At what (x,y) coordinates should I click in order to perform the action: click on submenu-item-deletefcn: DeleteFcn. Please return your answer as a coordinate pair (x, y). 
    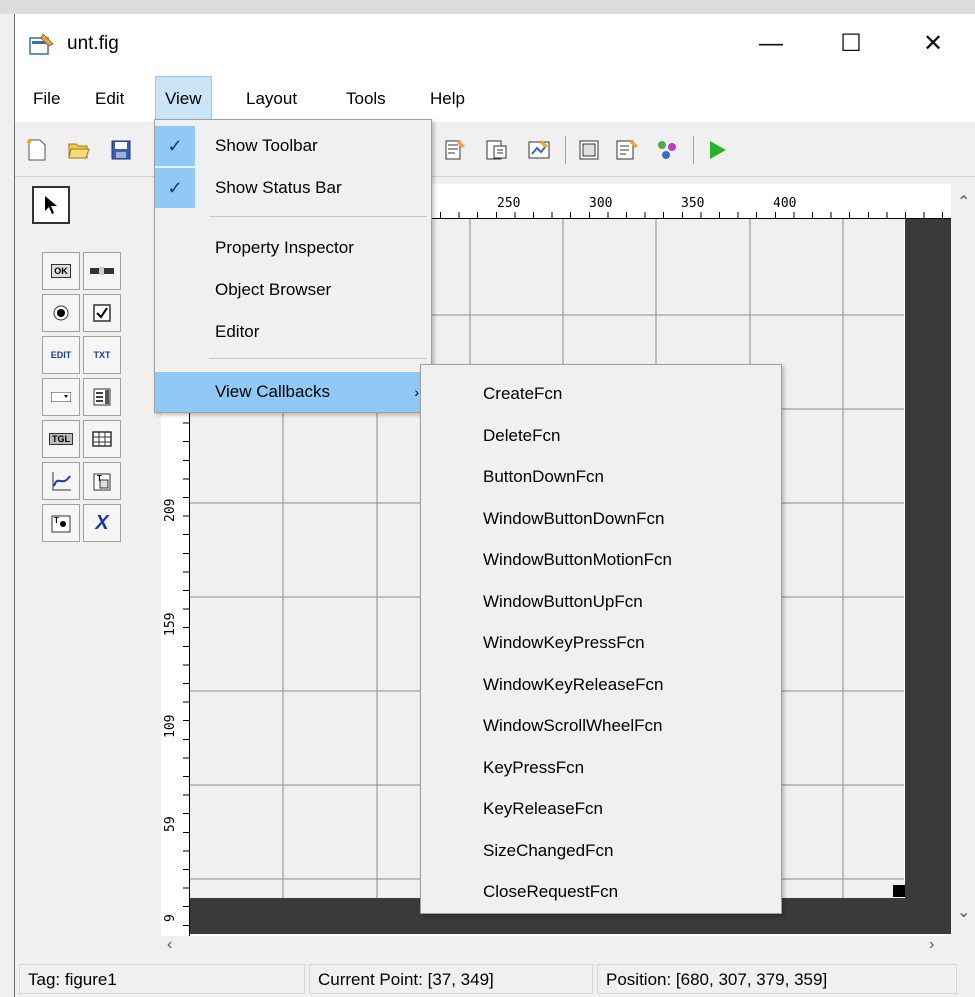
    Looking at the image, I should click on (521, 435).